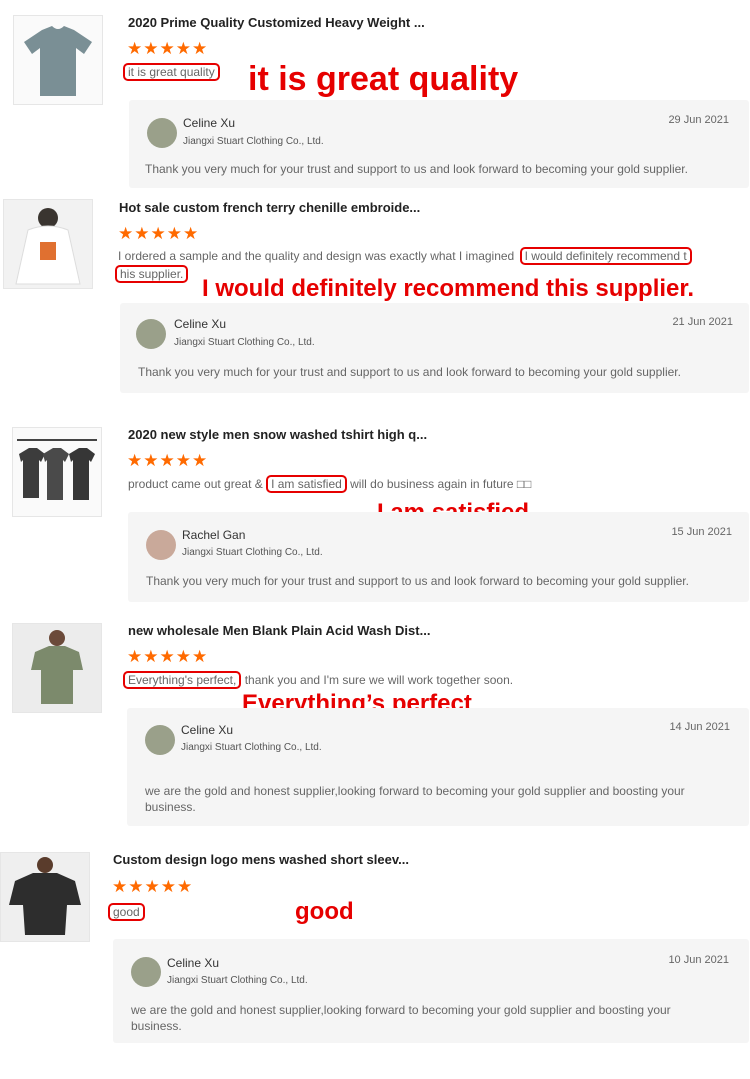 The height and width of the screenshot is (1079, 750). I want to click on reply-date: 15 Jun 2021, so click(701, 532).